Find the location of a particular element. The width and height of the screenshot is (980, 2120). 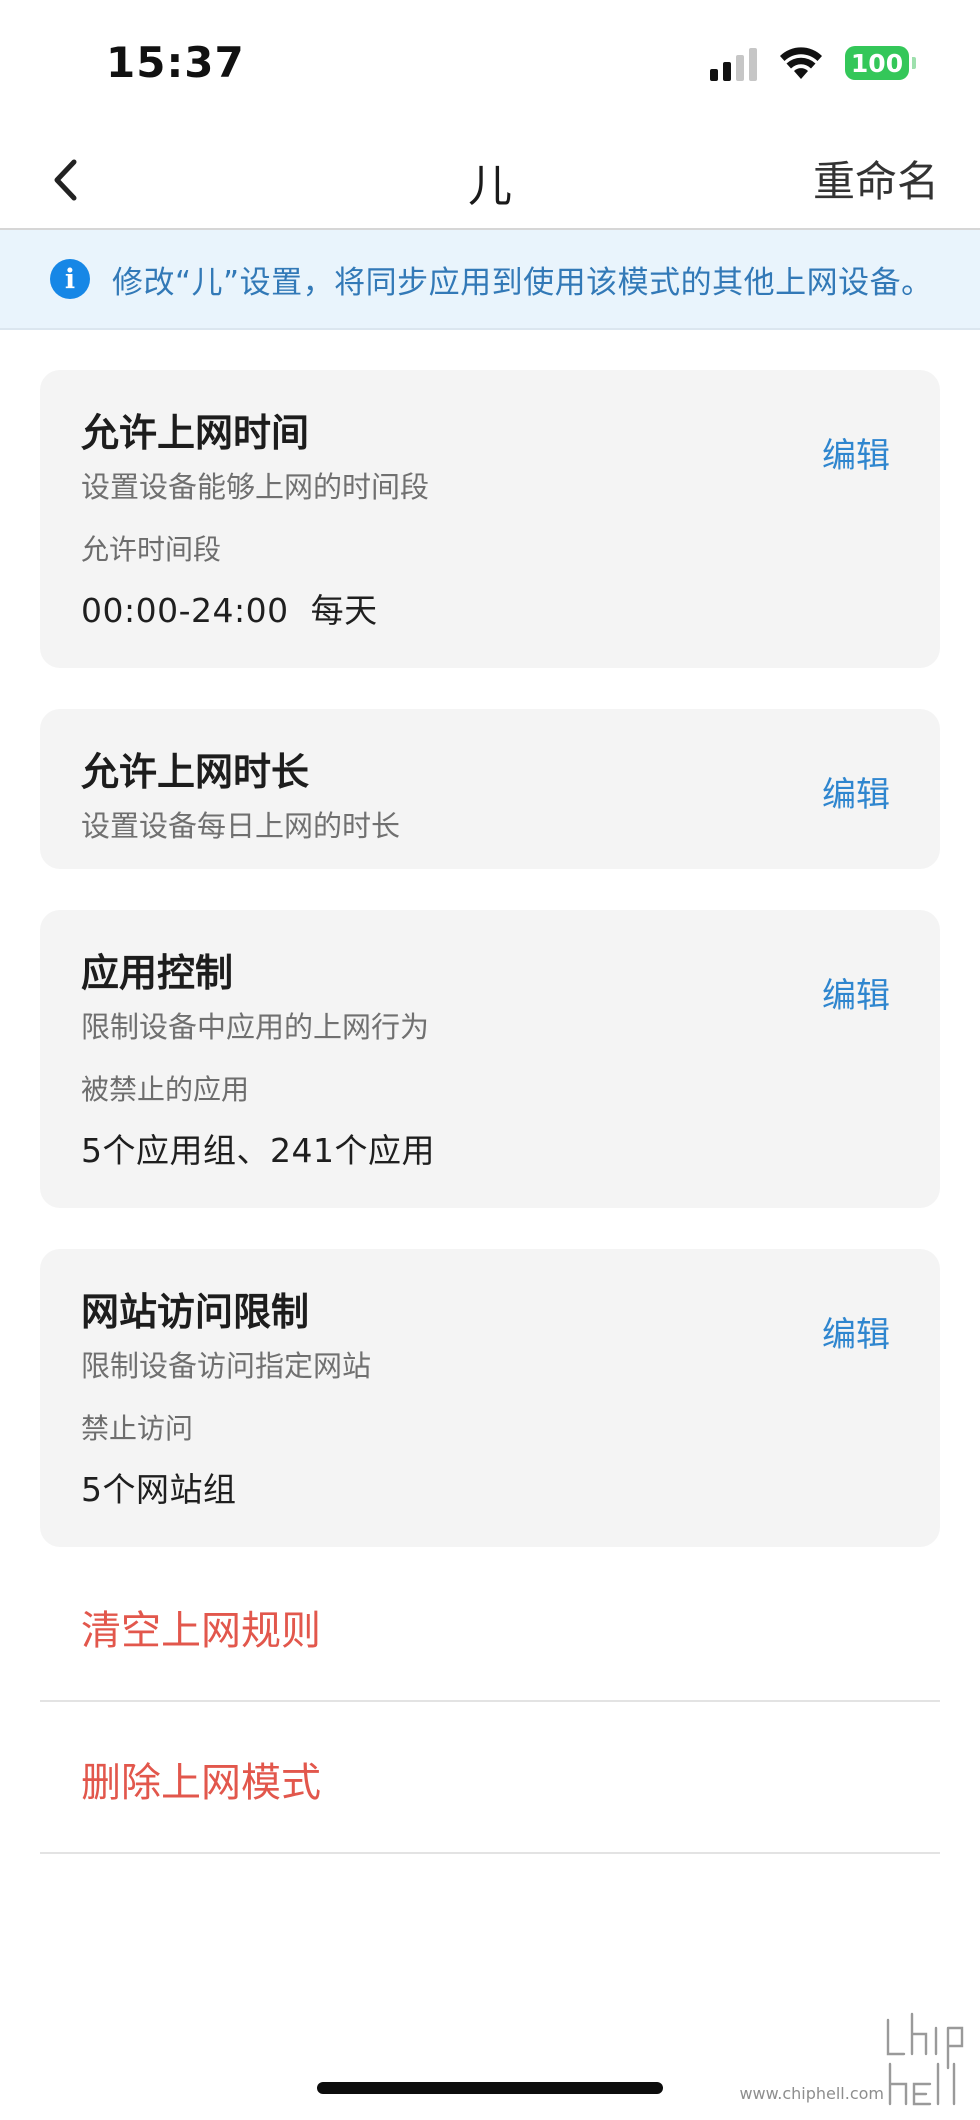

card-title: 允许上网时间 is located at coordinates (195, 433).